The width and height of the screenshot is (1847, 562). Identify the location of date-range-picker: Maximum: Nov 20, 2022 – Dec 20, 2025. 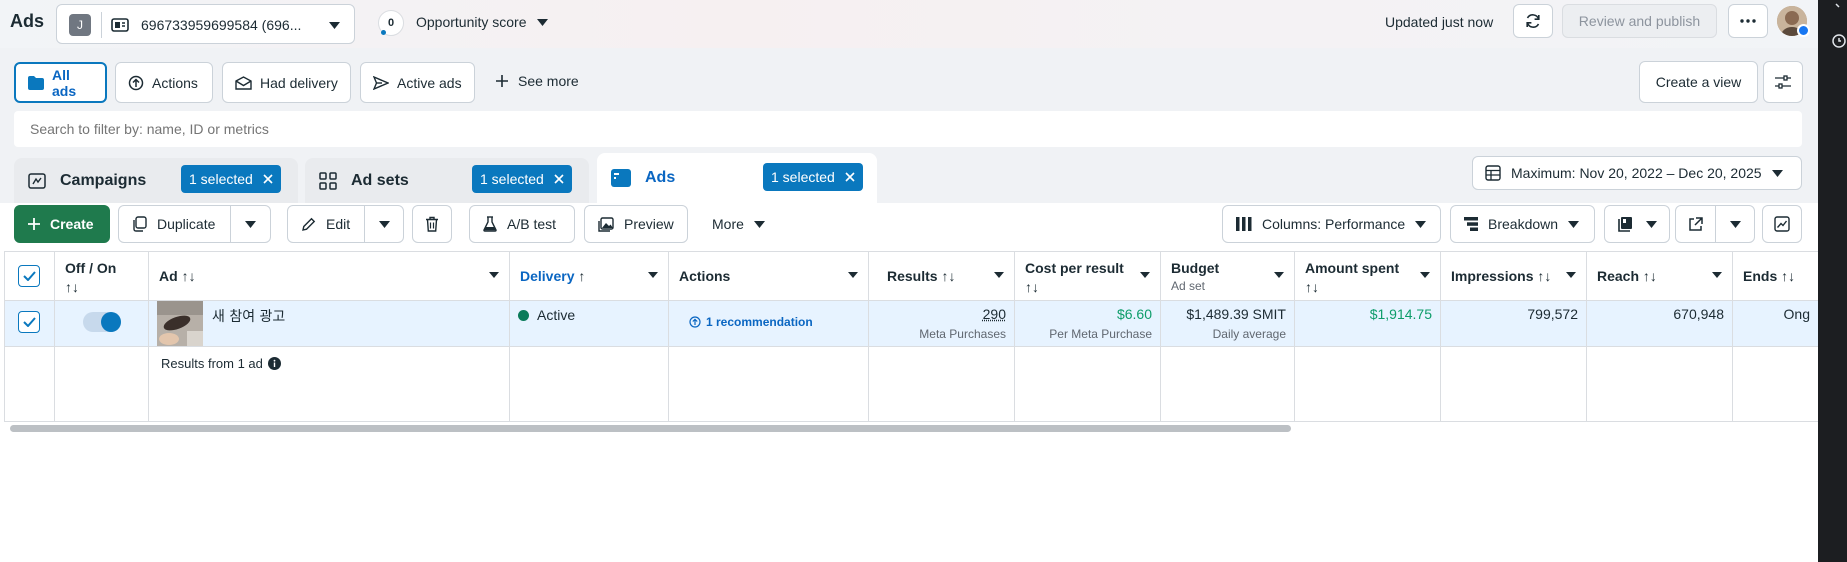
(1637, 173).